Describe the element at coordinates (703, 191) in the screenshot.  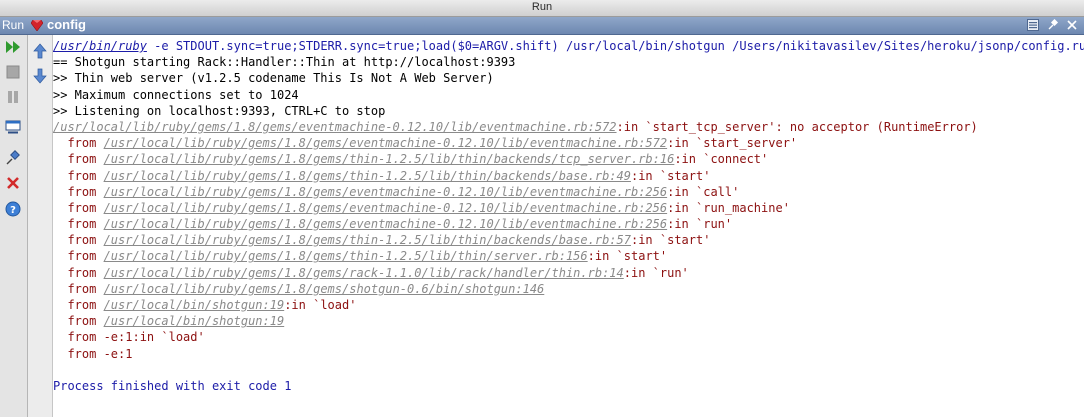
I see `trace-method: :in `call'` at that location.